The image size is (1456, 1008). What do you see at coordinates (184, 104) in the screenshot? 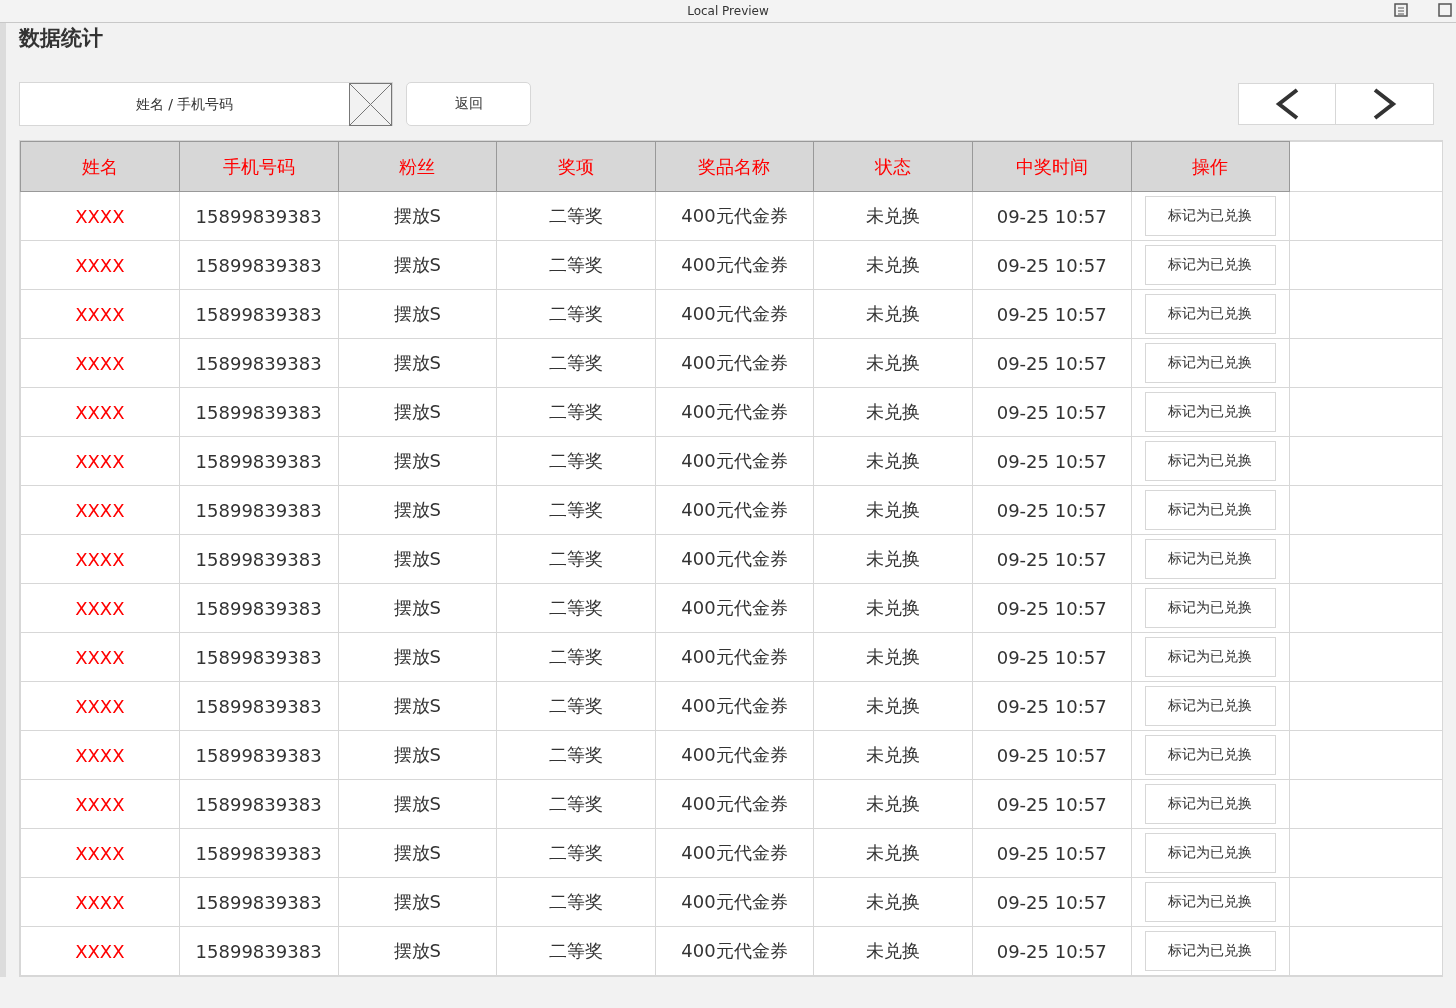
I see `search-field: 姓名 / 手机号码` at bounding box center [184, 104].